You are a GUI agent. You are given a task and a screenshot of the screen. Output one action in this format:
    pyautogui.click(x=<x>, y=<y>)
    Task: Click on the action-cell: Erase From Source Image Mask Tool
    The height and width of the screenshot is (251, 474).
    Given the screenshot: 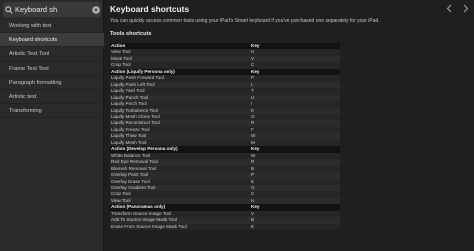 What is the action you would take?
    pyautogui.click(x=180, y=227)
    